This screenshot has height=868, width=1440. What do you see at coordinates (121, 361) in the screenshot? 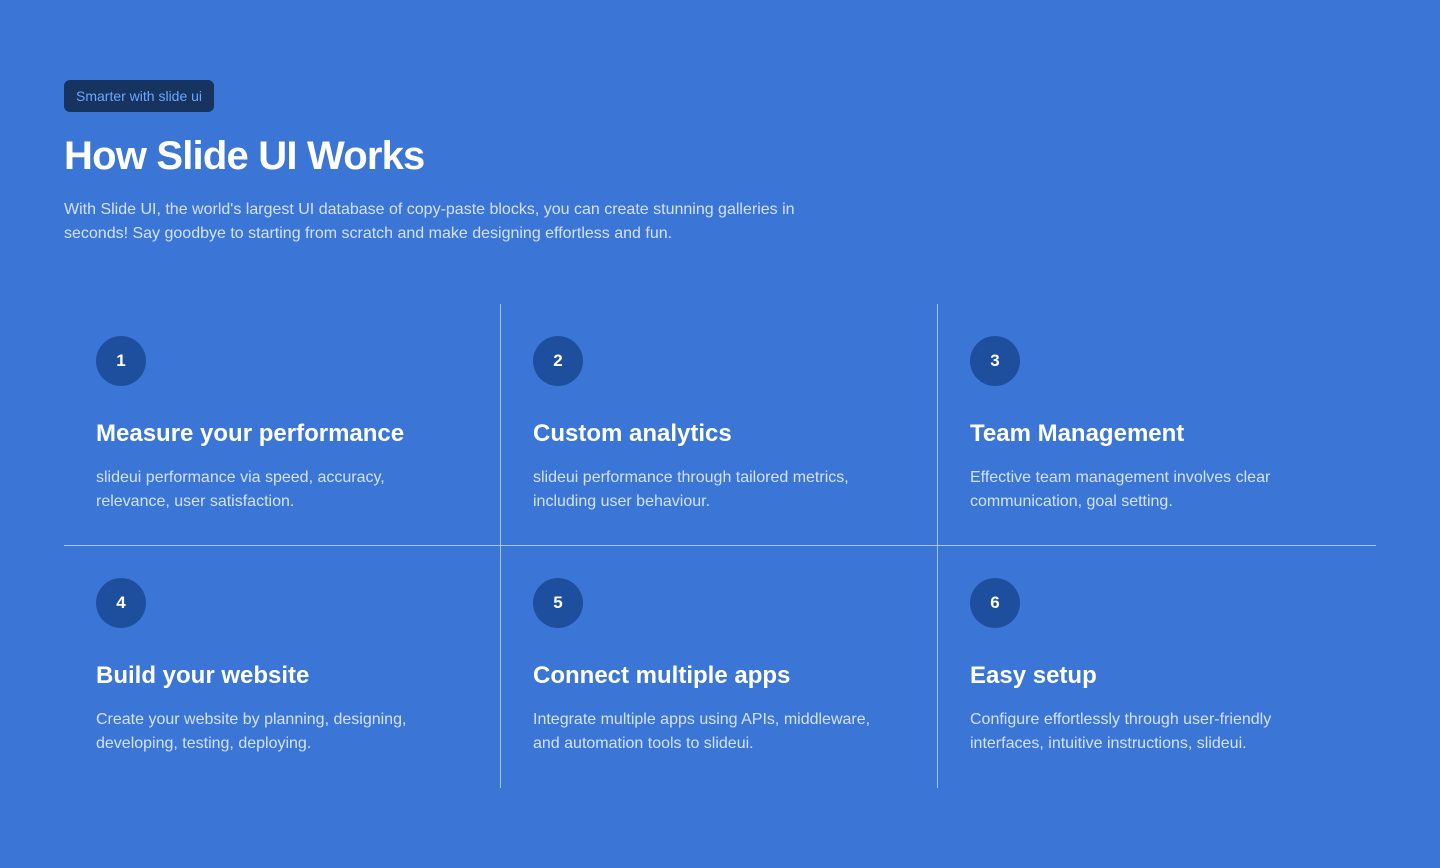
I see `step-number-badge: 1` at bounding box center [121, 361].